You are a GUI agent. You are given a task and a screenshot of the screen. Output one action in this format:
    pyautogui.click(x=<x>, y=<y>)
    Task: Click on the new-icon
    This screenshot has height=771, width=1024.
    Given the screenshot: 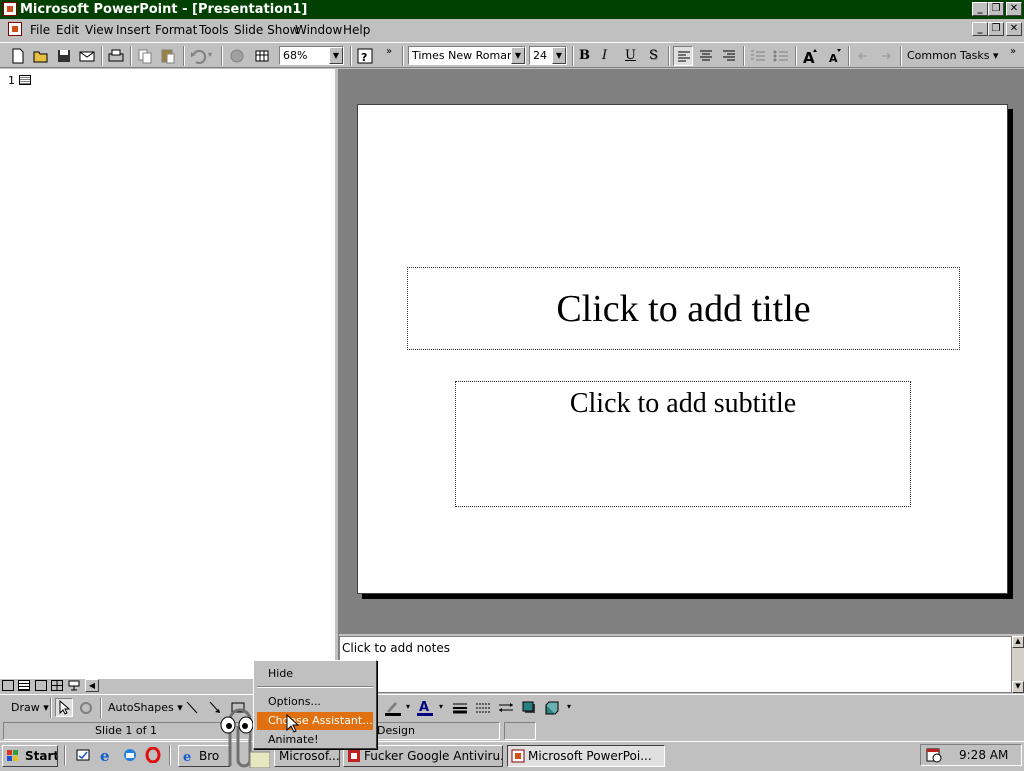 What is the action you would take?
    pyautogui.click(x=18, y=56)
    